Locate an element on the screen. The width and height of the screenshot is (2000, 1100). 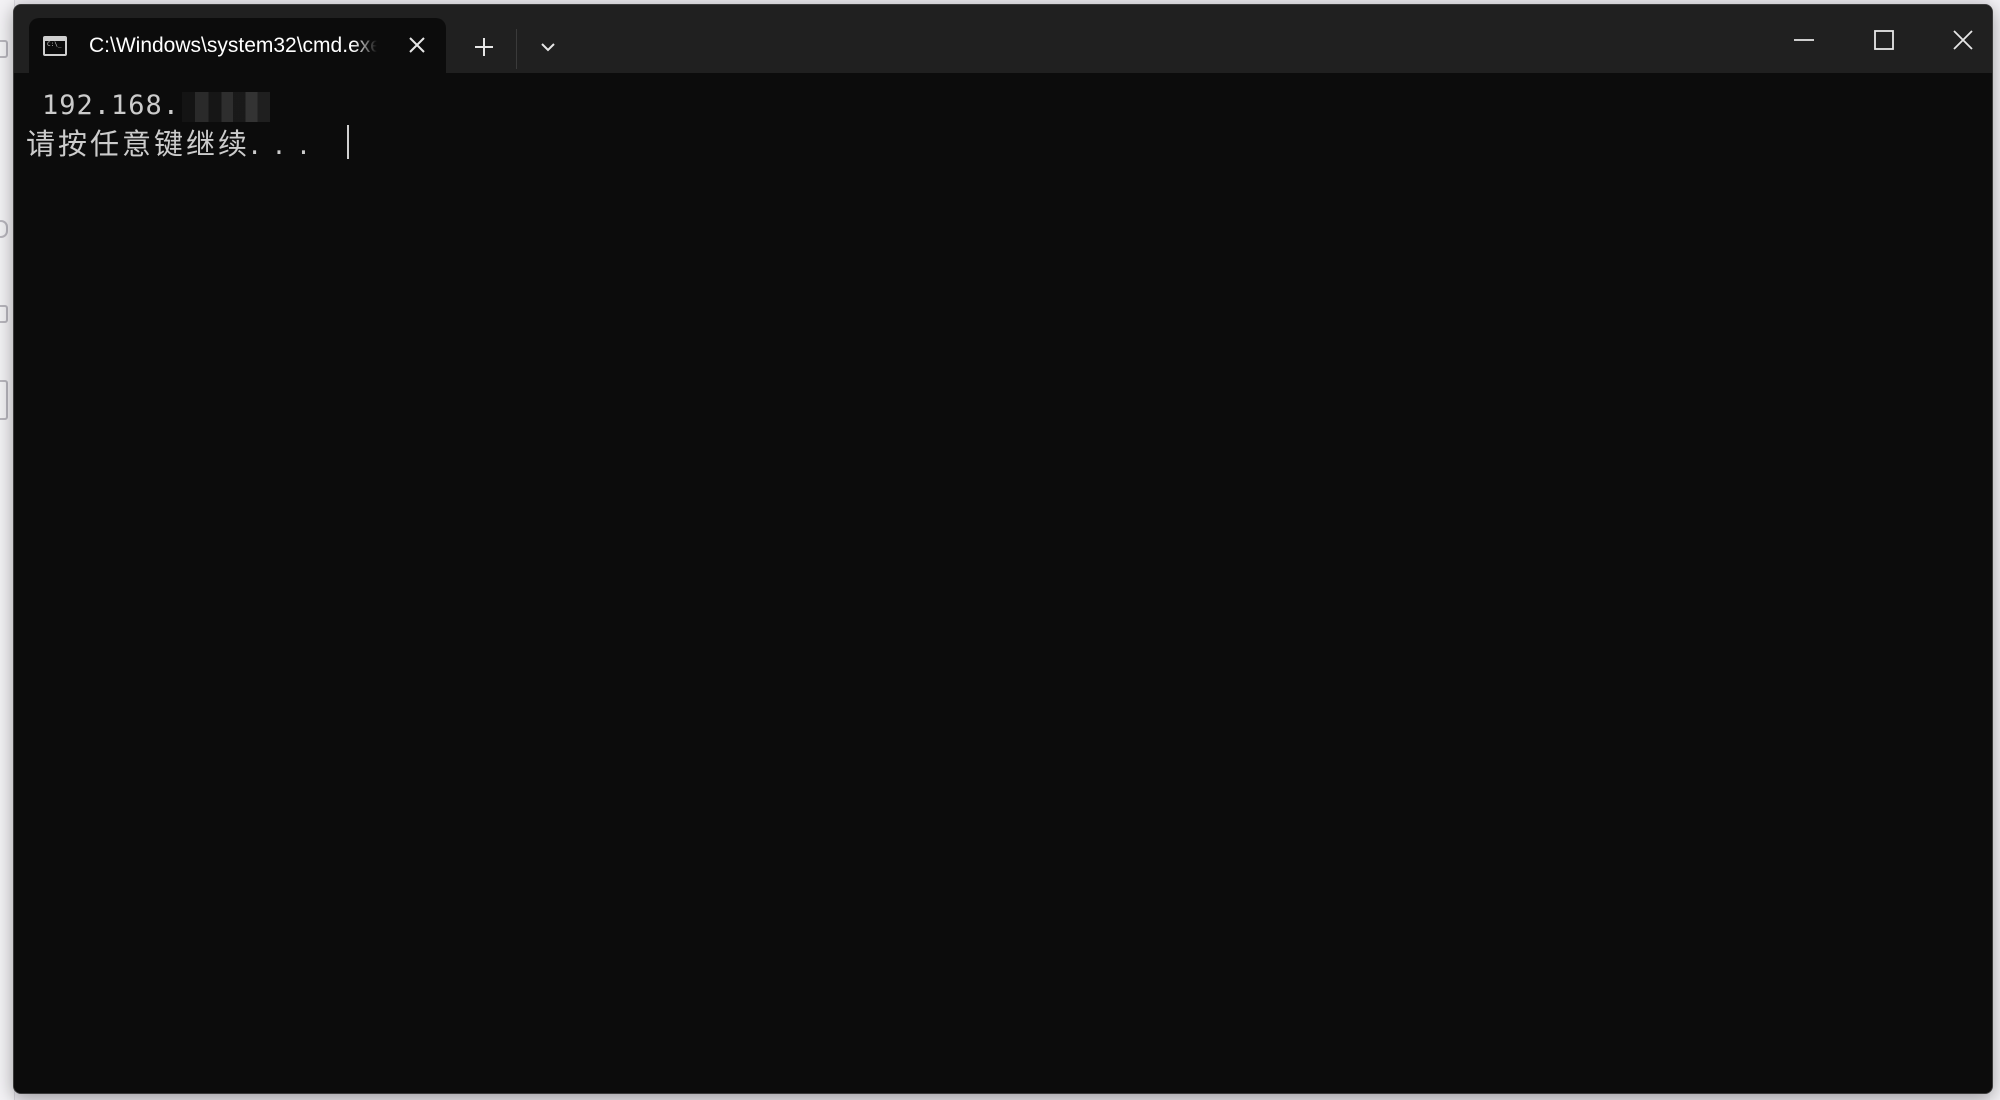
chevron-down-icon is located at coordinates (548, 47).